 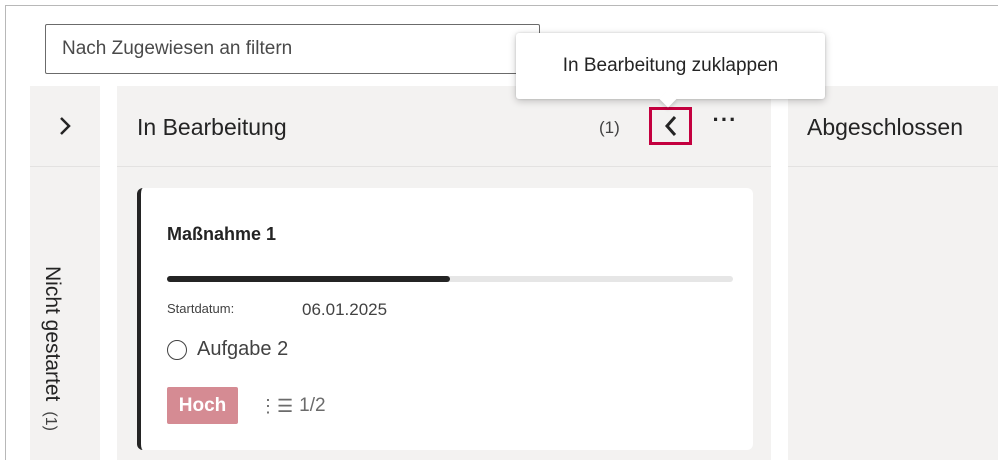 What do you see at coordinates (52, 334) in the screenshot?
I see `column-title: Nicht gestartet` at bounding box center [52, 334].